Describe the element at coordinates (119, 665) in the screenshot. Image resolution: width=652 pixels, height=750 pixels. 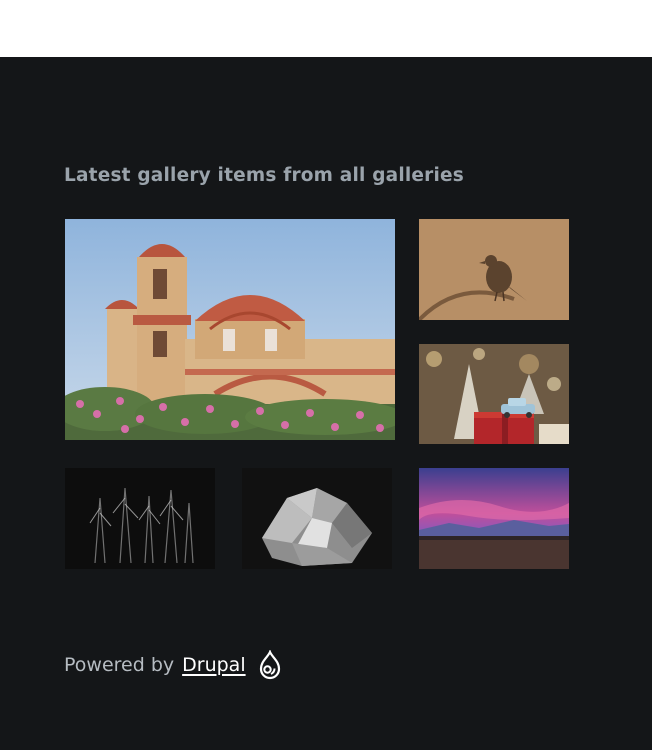
I see `powered-by-text: Powered by` at that location.